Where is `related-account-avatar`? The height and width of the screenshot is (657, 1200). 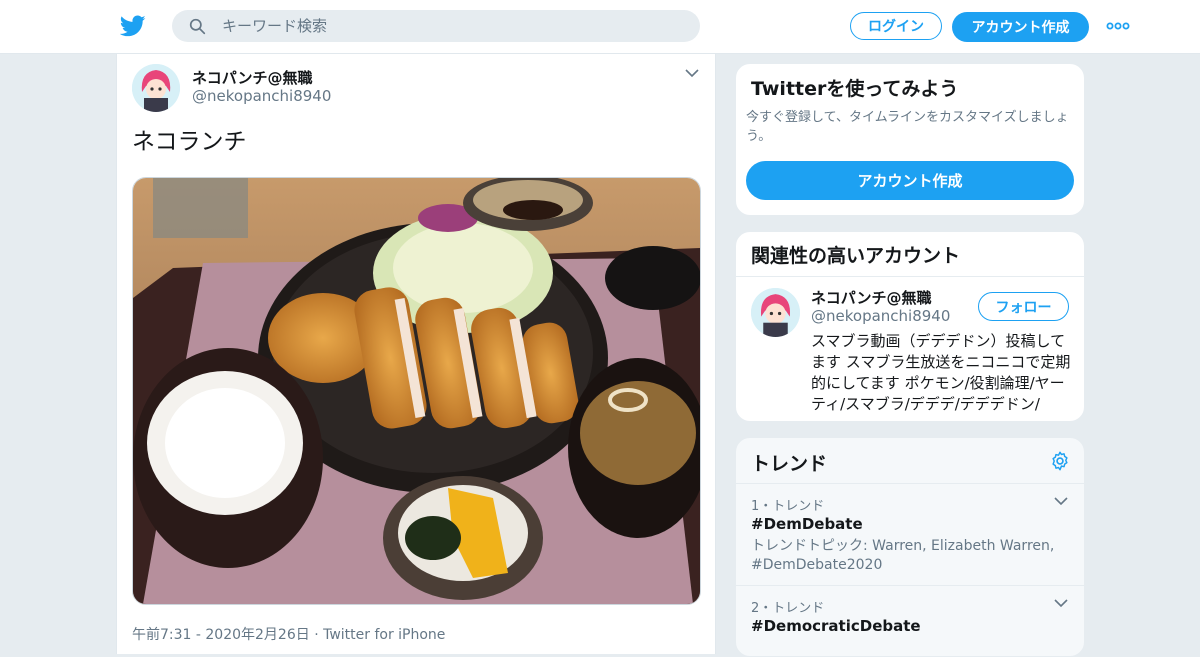 related-account-avatar is located at coordinates (775, 312).